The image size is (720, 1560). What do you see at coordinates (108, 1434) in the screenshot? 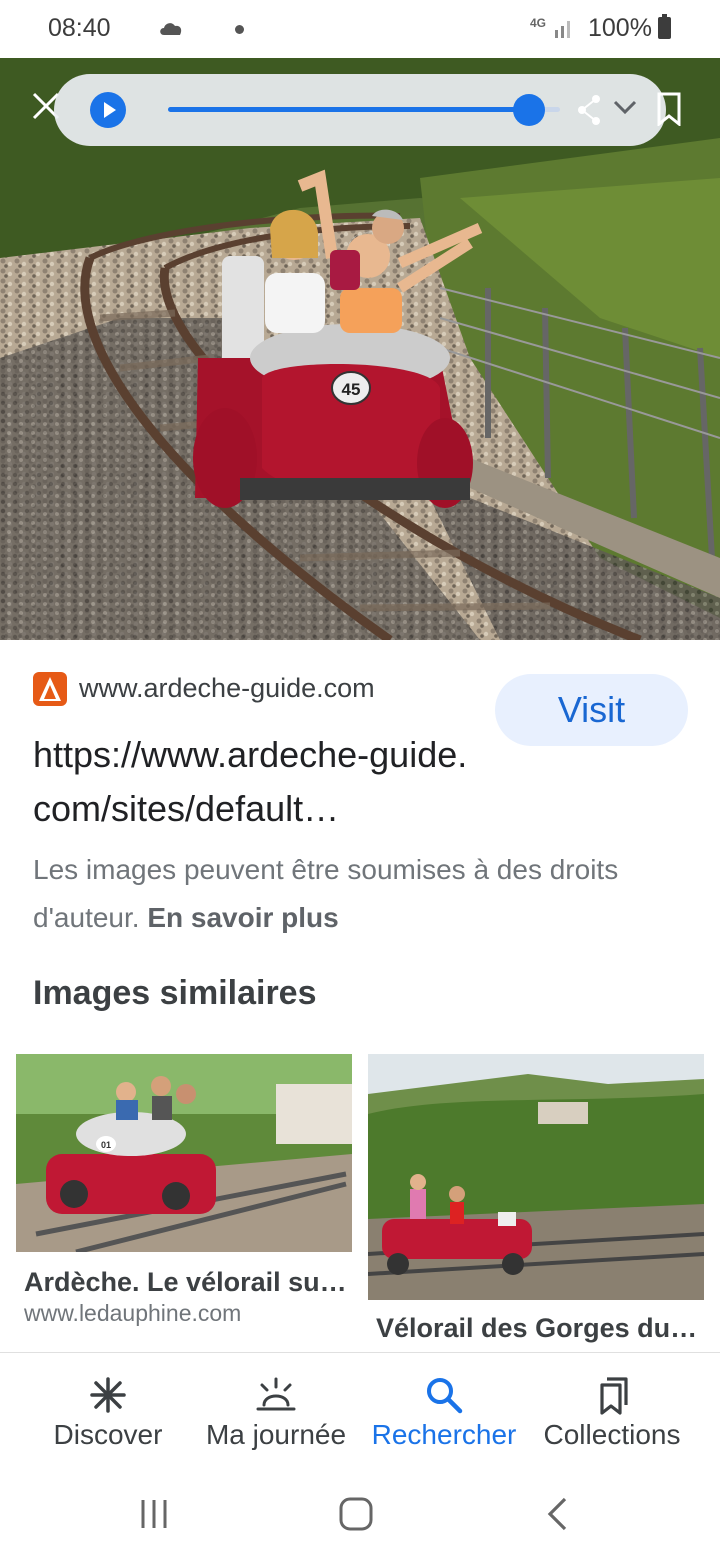
I see `nav-discover-label: Discover` at bounding box center [108, 1434].